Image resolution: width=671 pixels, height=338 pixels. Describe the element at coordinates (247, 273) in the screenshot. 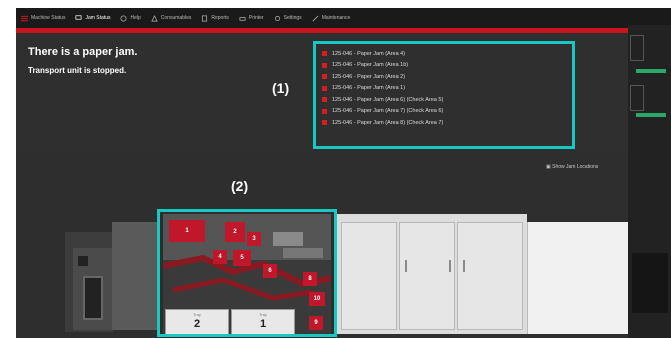

I see `jam-area-highlight` at that location.